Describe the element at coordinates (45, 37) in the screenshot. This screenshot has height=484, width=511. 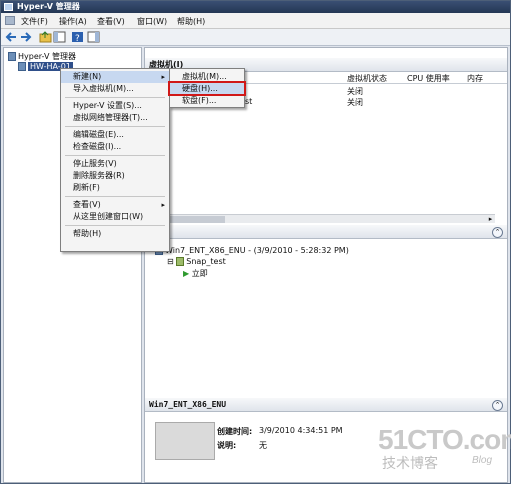
I see `up-folder-icon` at that location.